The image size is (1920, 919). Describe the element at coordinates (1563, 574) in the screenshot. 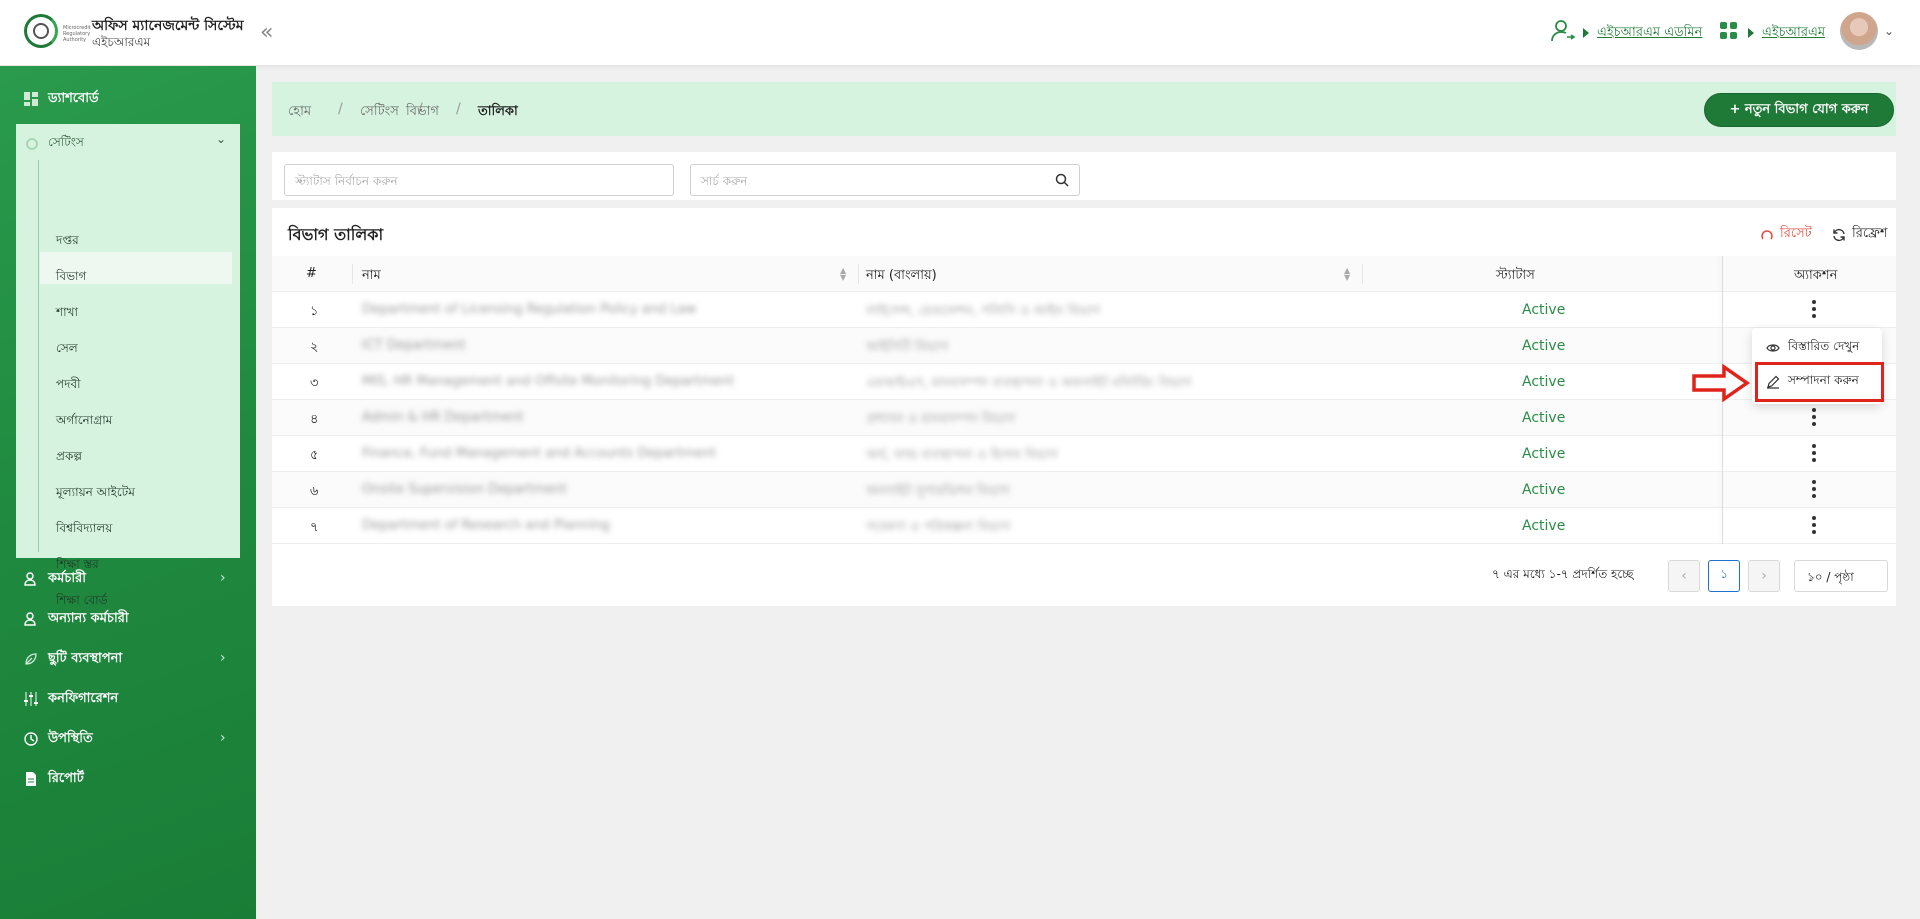

I see `pagination-summary: ৭ এর মধ্যে ১-৭ প্রদর্শিত হচ্ছে` at that location.